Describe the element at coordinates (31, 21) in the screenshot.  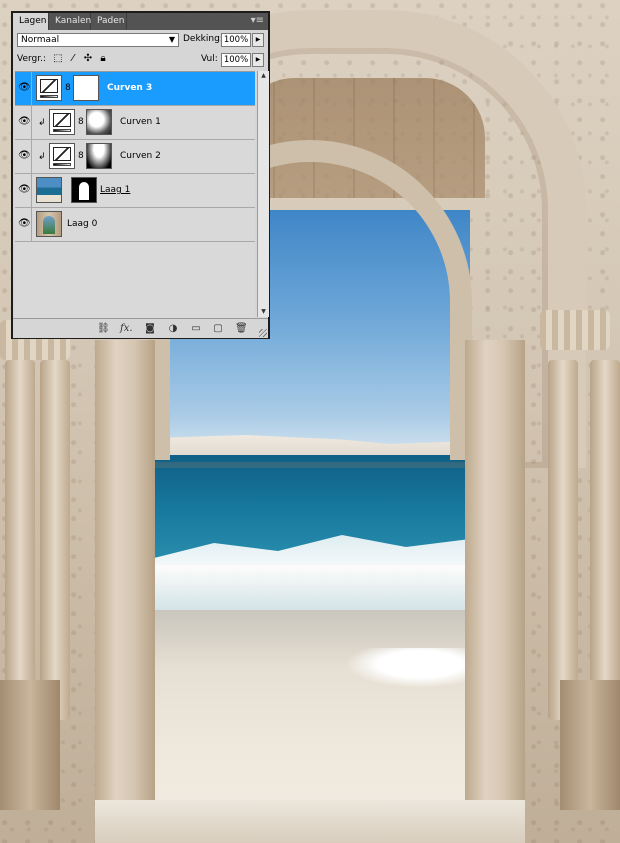
I see `tab-lagen: Lagen` at that location.